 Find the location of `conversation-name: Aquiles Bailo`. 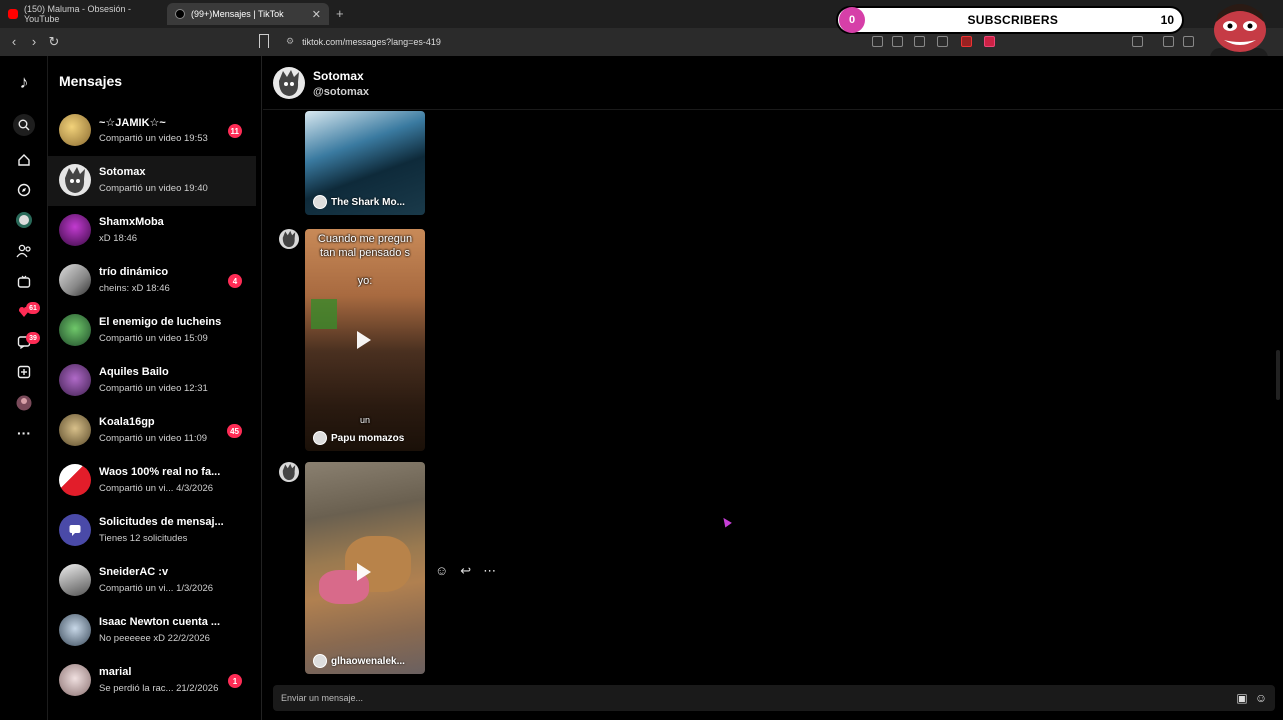

conversation-name: Aquiles Bailo is located at coordinates (134, 372).